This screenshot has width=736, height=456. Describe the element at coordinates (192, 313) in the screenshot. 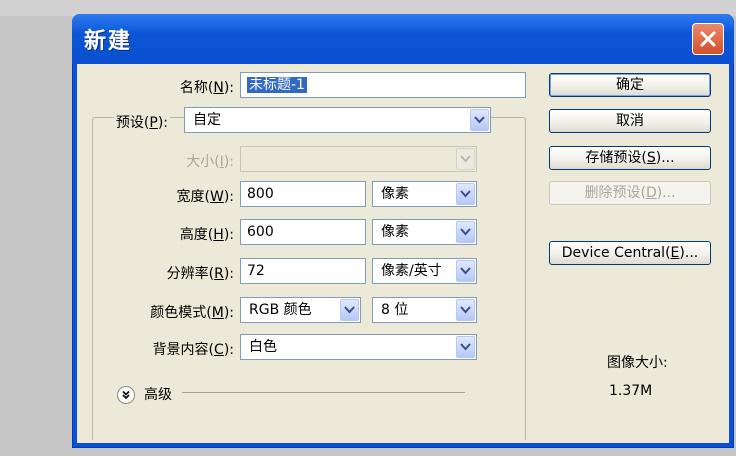

I see `color-mode-label: 颜色模式(M):` at that location.